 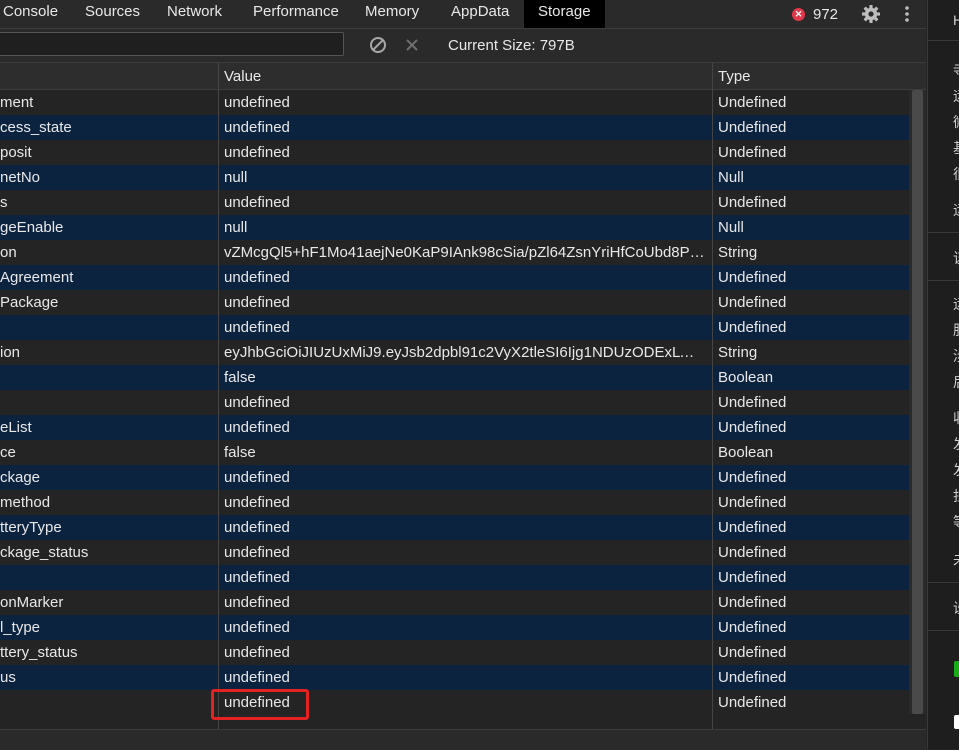 I want to click on side-panel-text: 该, so click(x=956, y=258).